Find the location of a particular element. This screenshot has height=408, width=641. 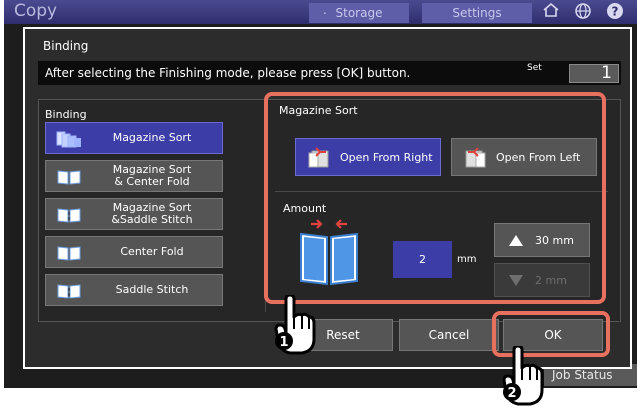

step2-number: 2 is located at coordinates (511, 393).